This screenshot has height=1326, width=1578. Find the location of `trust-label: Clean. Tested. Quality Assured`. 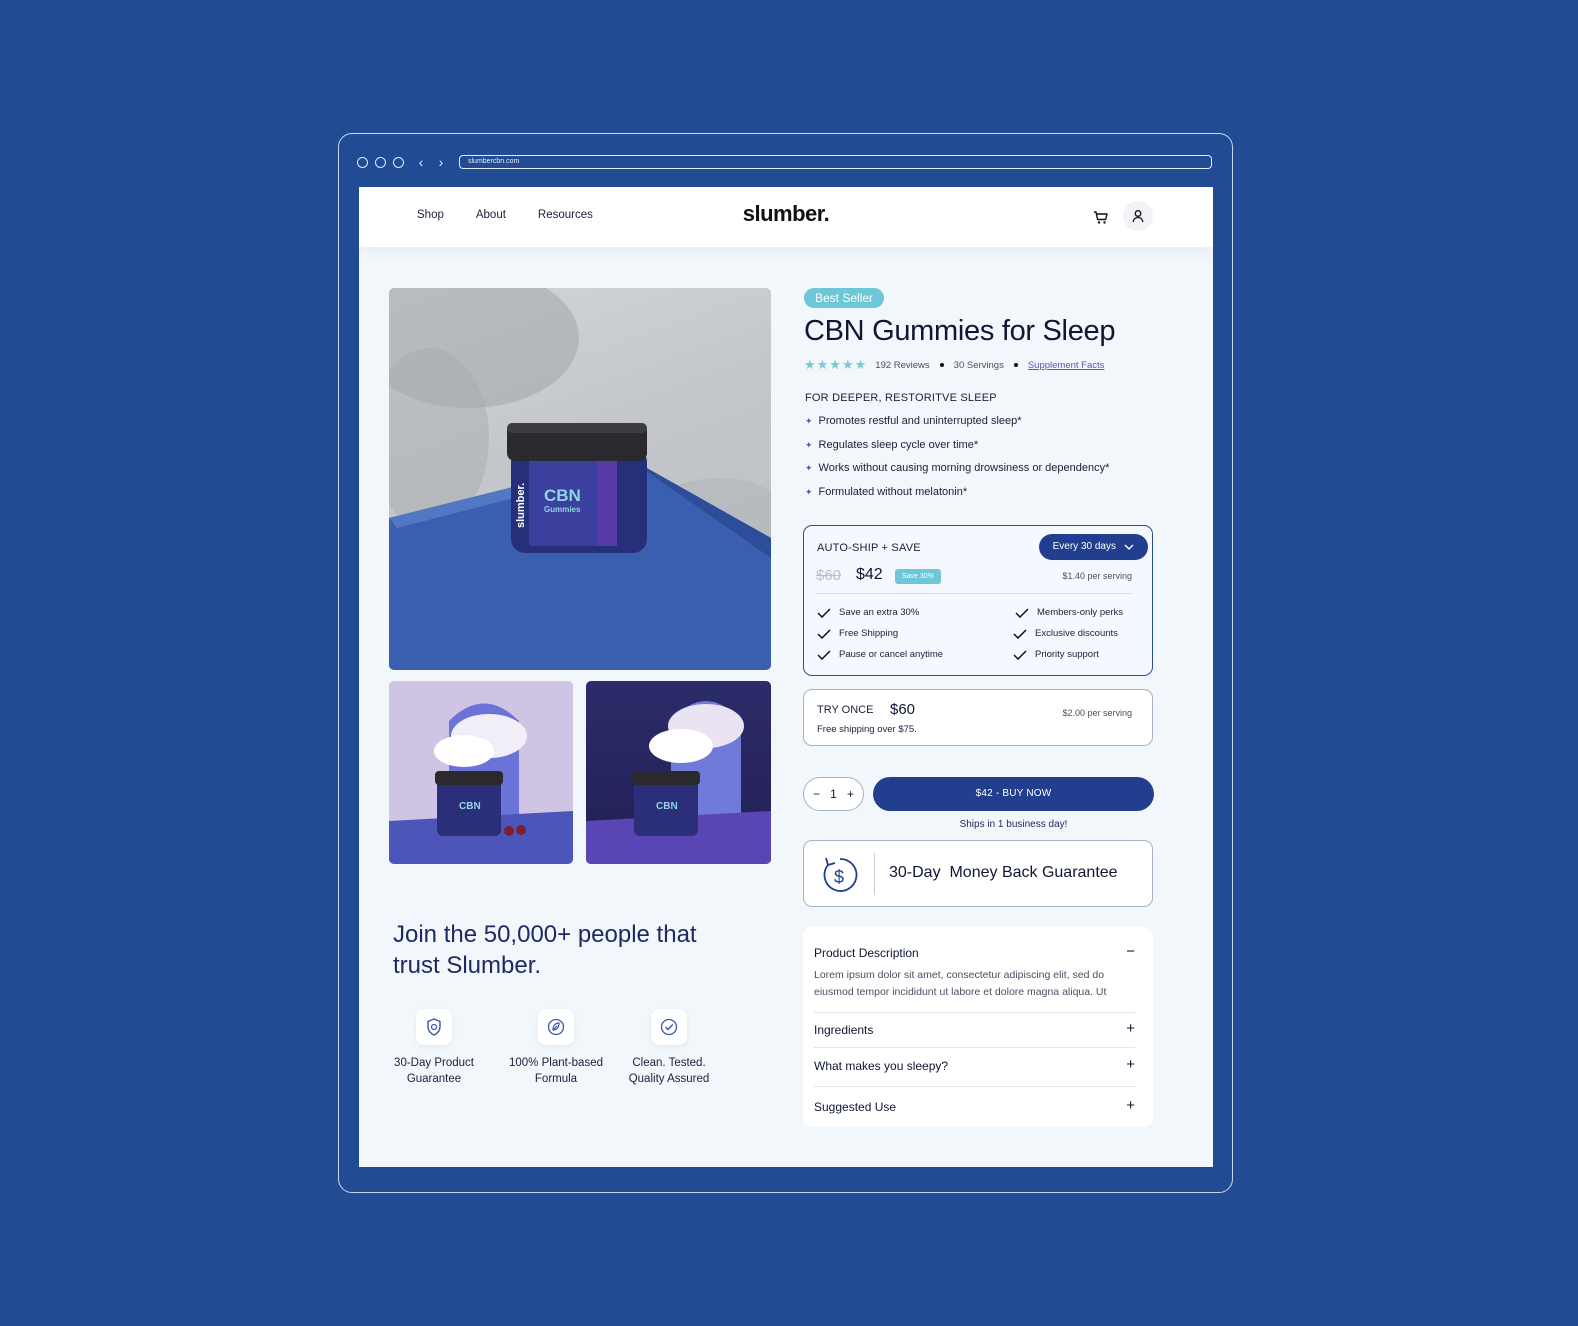

trust-label: Clean. Tested. Quality Assured is located at coordinates (669, 1071).